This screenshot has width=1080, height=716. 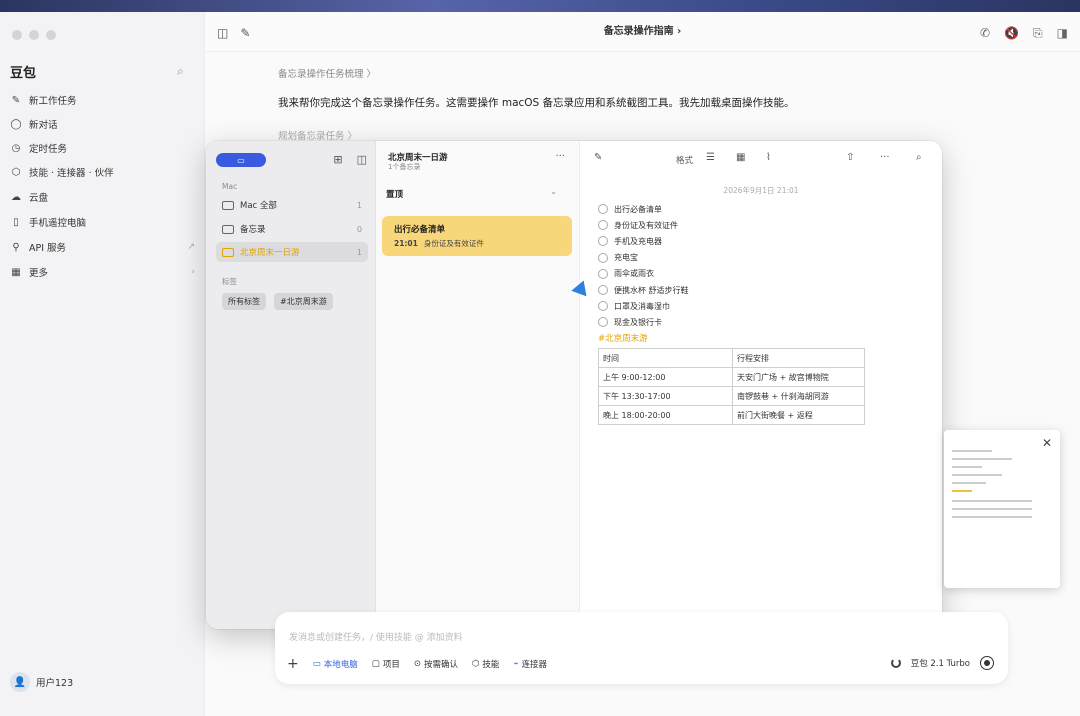 What do you see at coordinates (16, 222) in the screenshot?
I see `phone-icon: ▯` at bounding box center [16, 222].